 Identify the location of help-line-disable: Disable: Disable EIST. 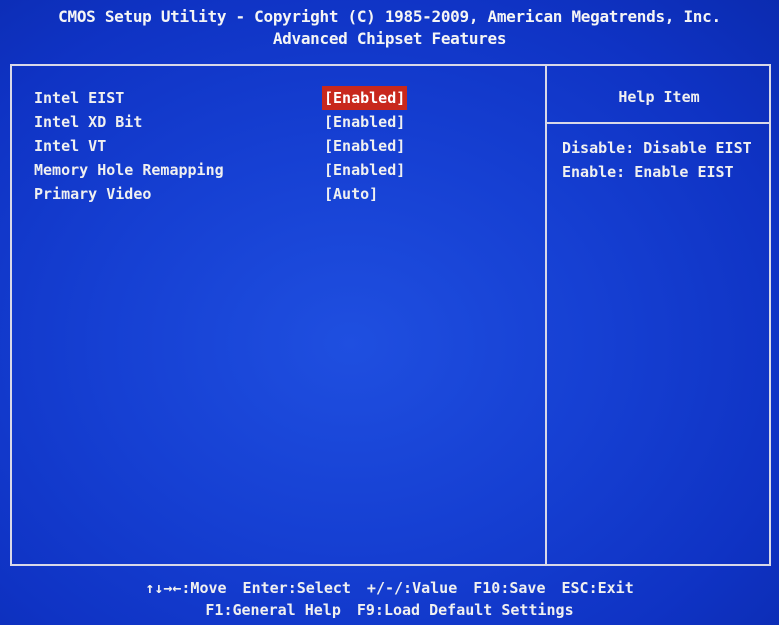
(657, 148).